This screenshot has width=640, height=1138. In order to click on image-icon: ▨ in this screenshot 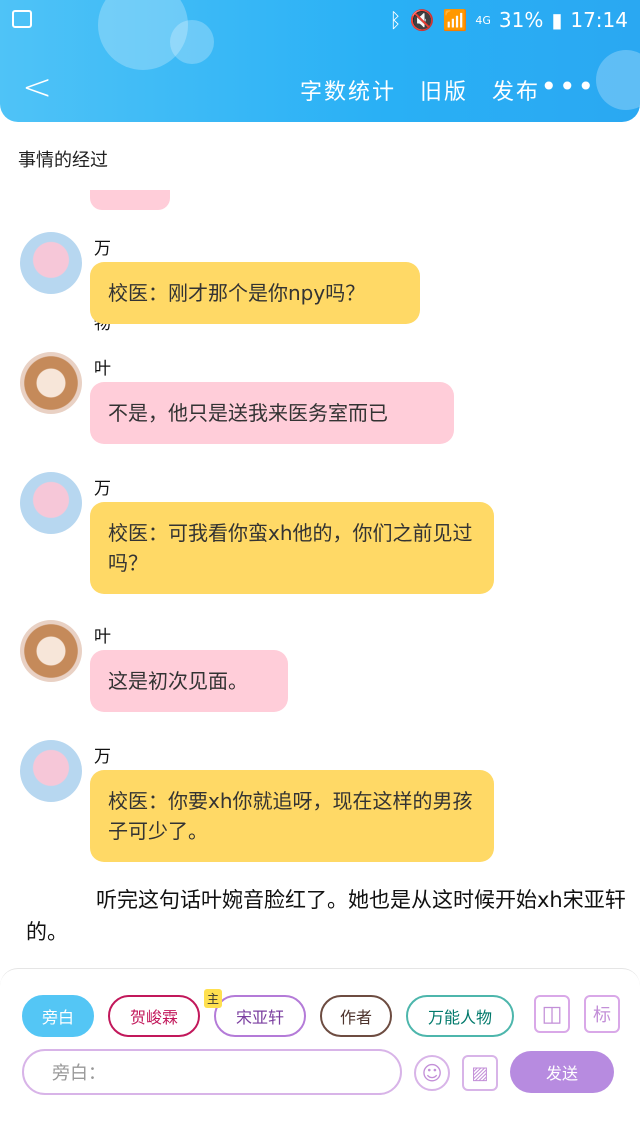, I will do `click(480, 1073)`.